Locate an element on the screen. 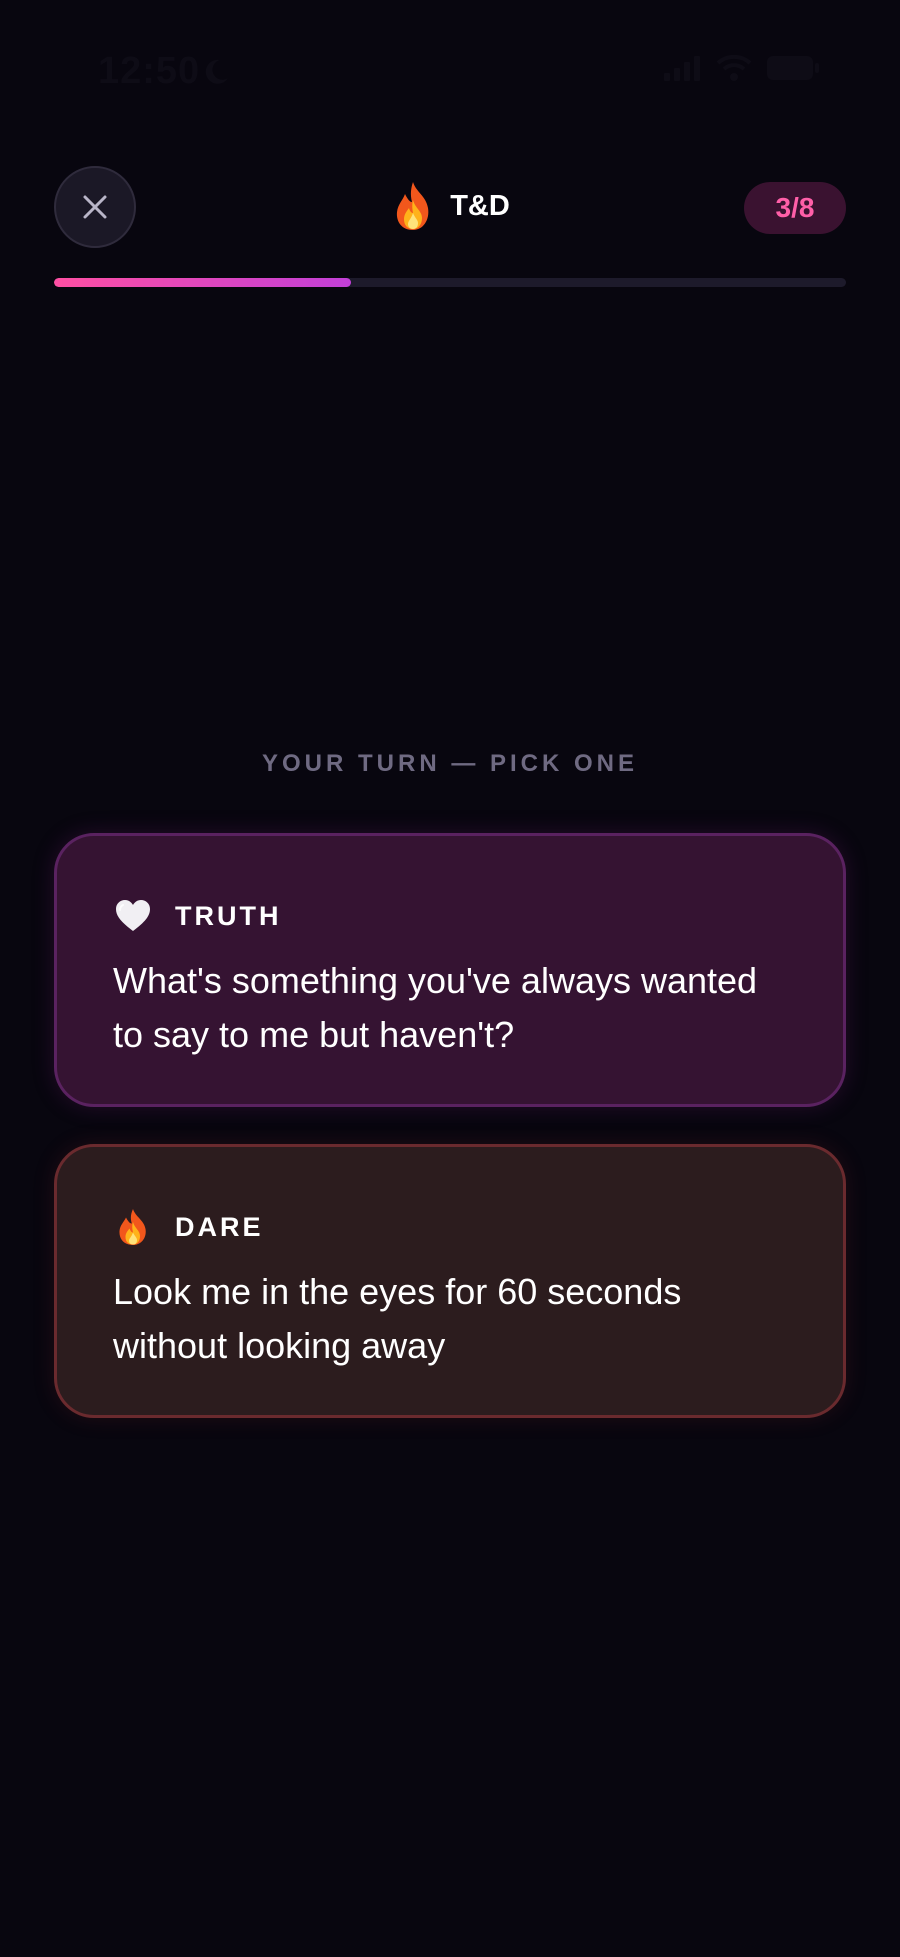 The height and width of the screenshot is (1957, 900). wifi-icon is located at coordinates (734, 67).